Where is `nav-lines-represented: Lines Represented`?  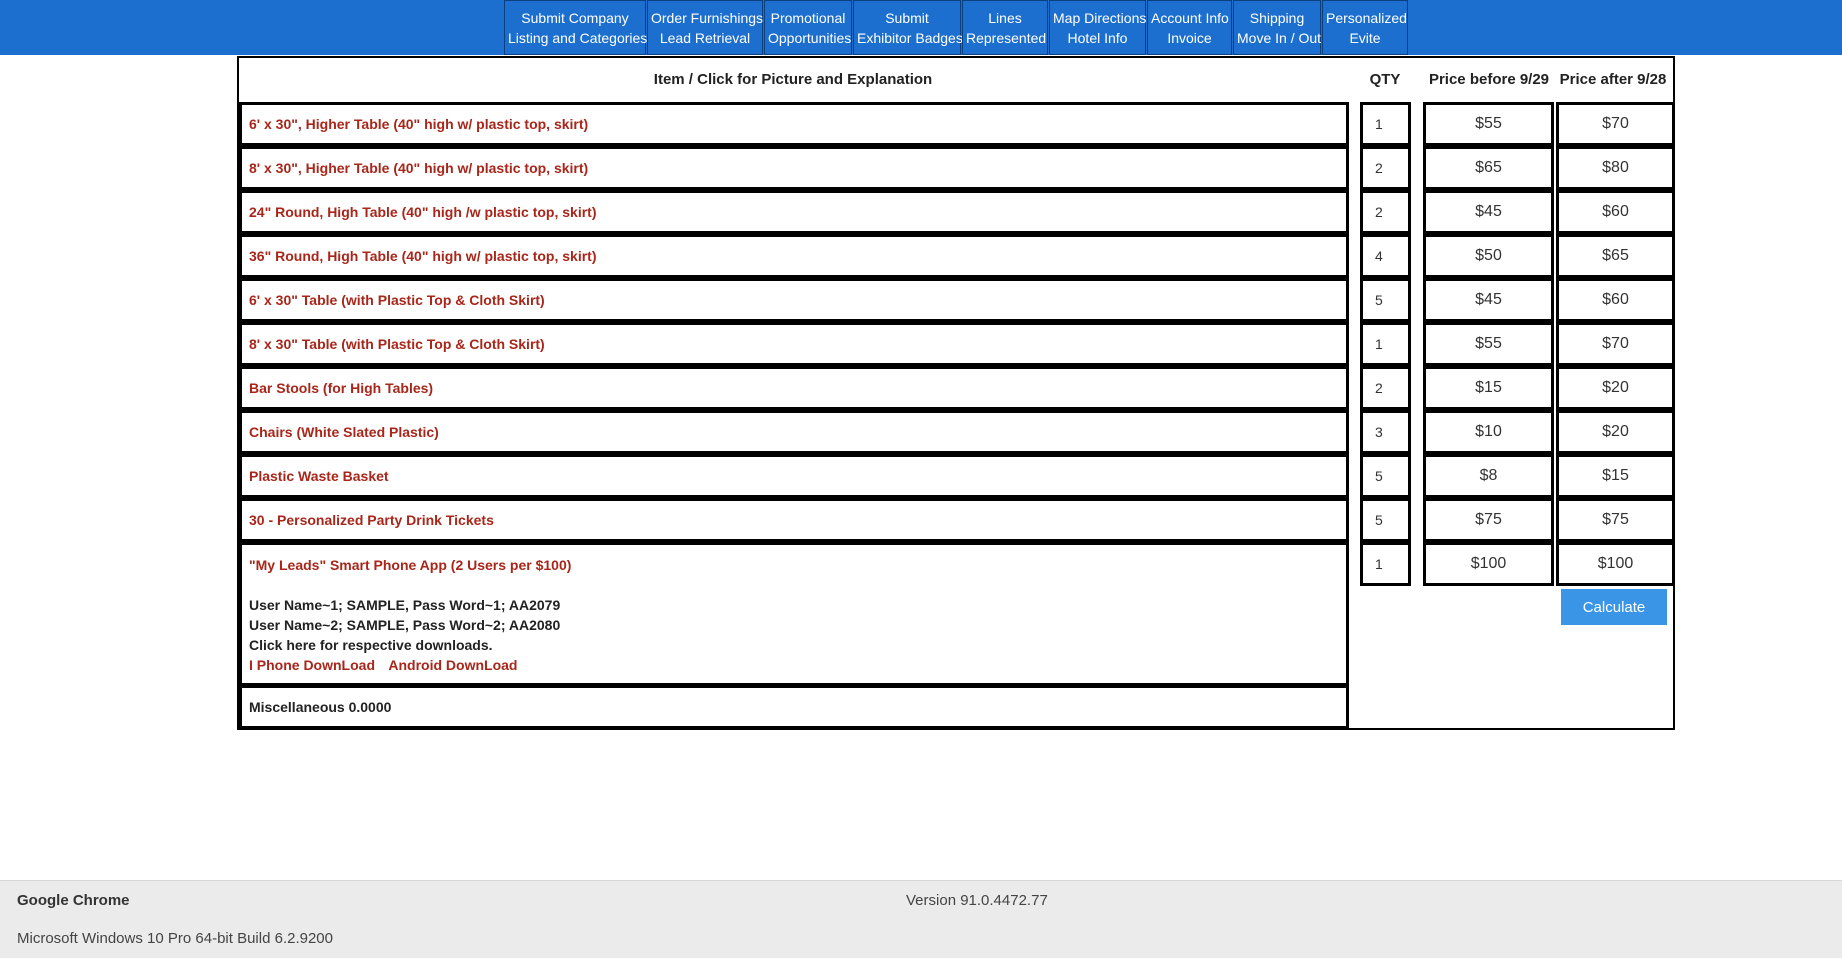
nav-lines-represented: Lines Represented is located at coordinates (1005, 27).